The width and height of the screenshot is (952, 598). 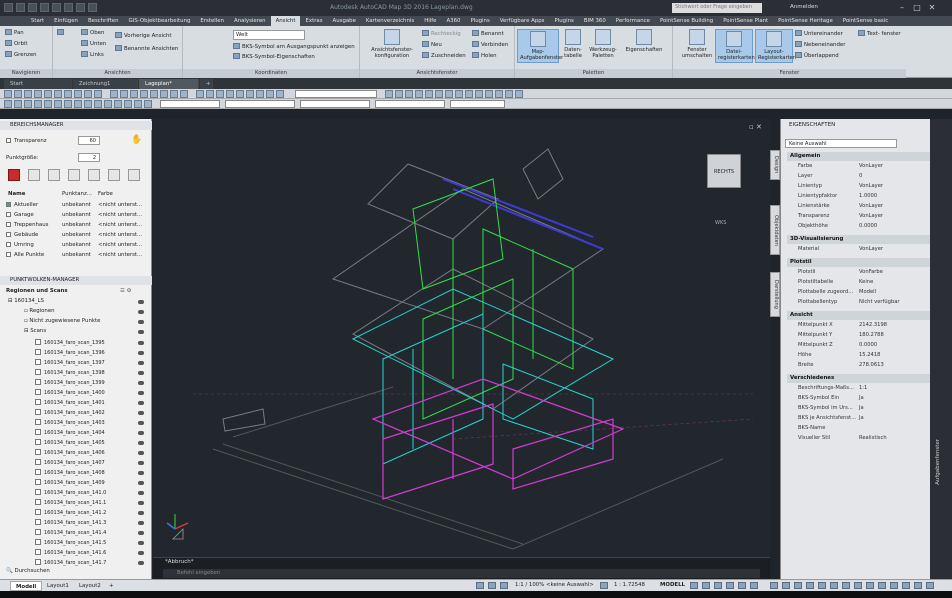 I want to click on tab-ansicht: Ansicht, so click(x=285, y=21).